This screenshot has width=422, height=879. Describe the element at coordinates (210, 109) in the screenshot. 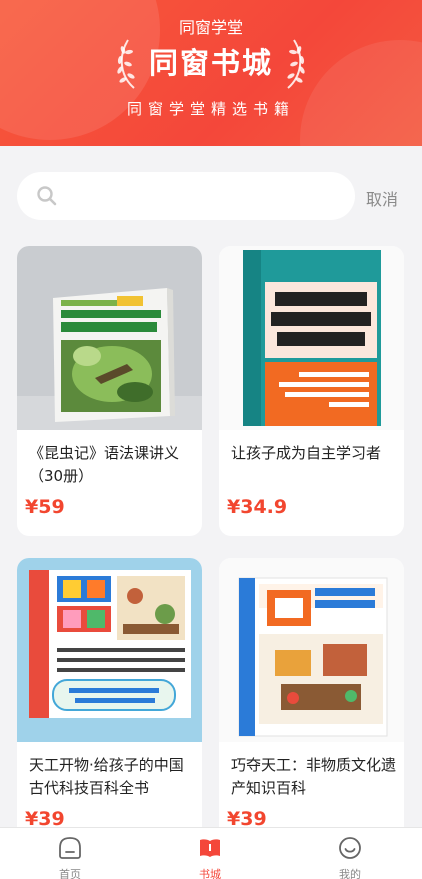

I see `header-subtitle: 同窗学堂精选书籍` at that location.